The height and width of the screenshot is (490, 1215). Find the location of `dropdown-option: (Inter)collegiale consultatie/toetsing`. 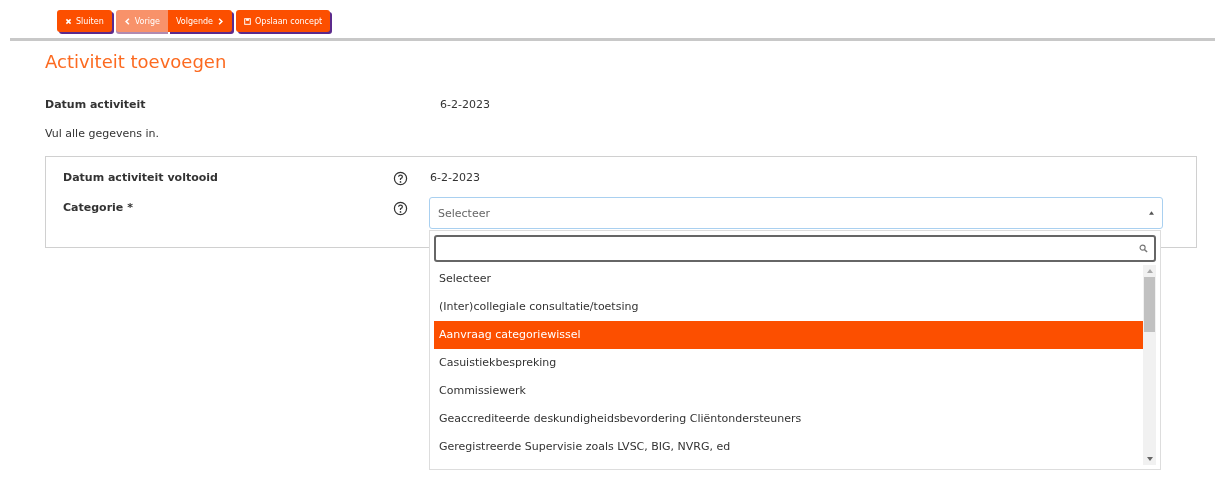

dropdown-option: (Inter)collegiale consultatie/toetsing is located at coordinates (788, 307).